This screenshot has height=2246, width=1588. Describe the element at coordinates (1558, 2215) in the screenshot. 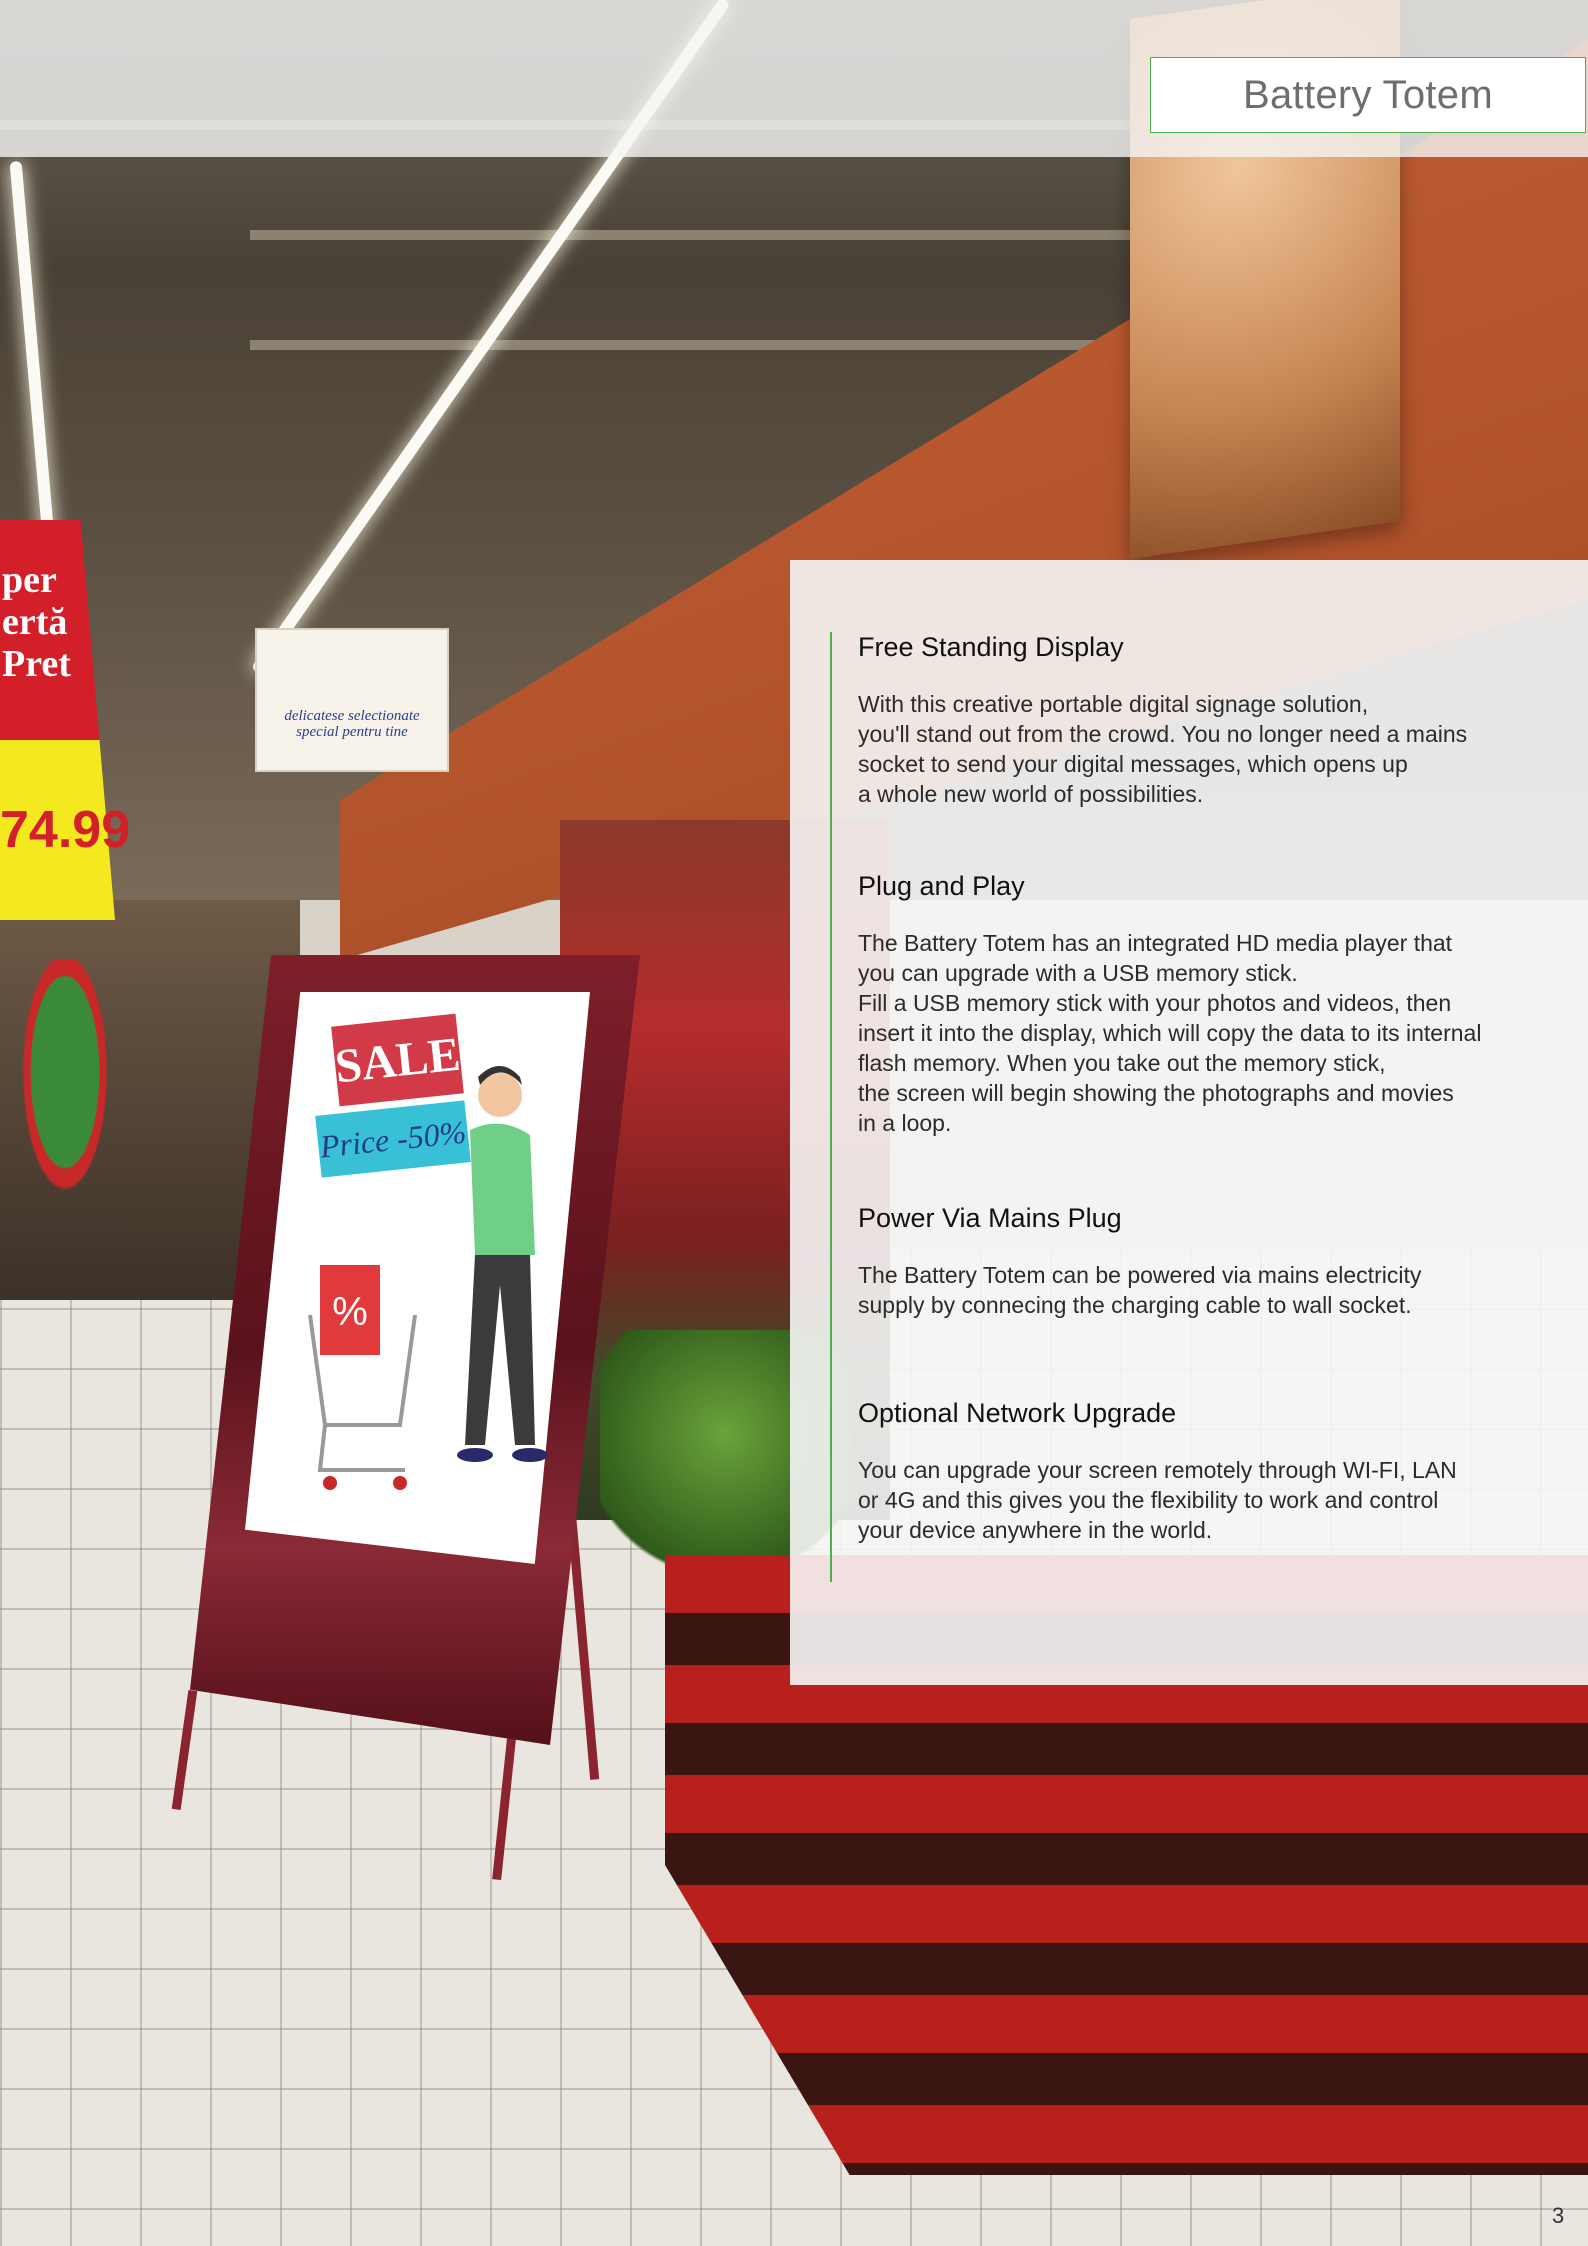

I see `page-number: 3` at that location.